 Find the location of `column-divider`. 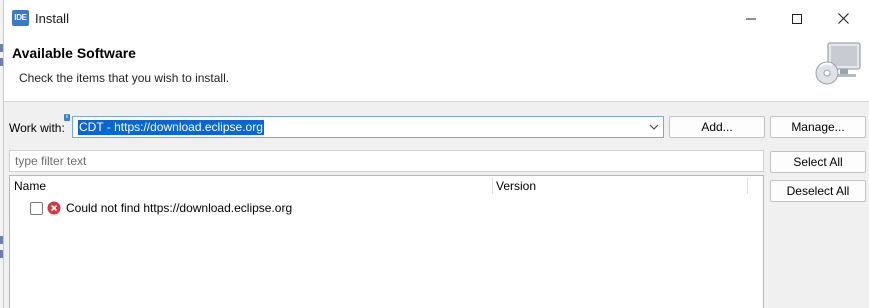

column-divider is located at coordinates (747, 186).